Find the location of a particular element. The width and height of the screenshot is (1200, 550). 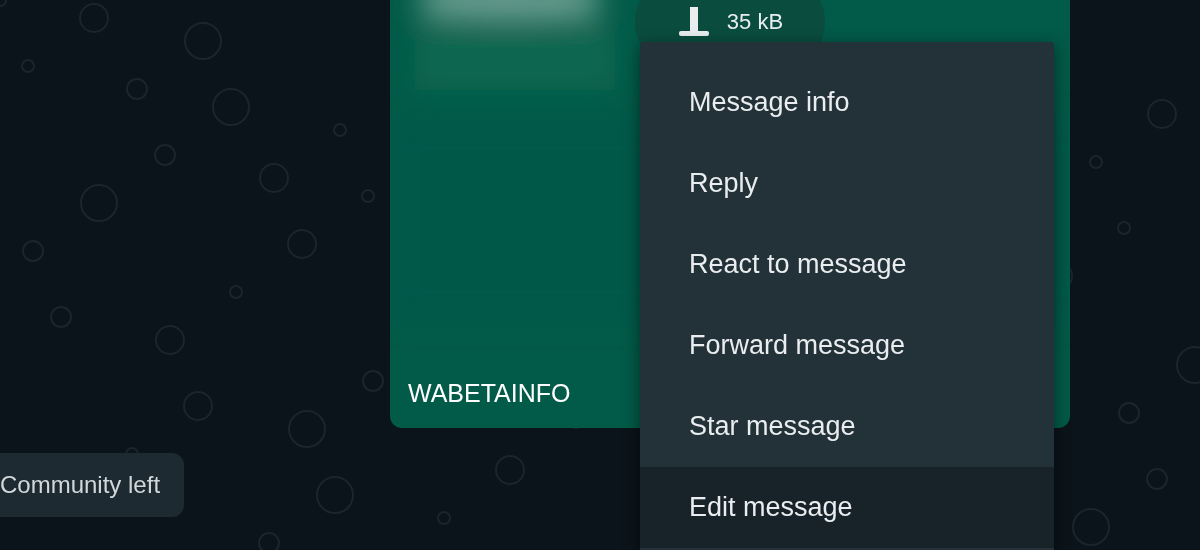

menu-item: Star message is located at coordinates (847, 426).